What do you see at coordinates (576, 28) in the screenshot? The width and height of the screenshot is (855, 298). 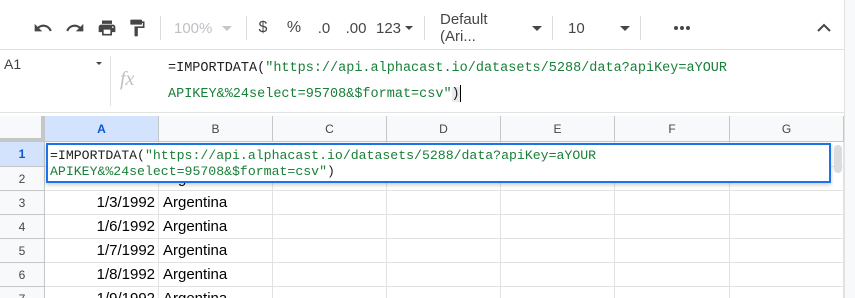 I see `font-size-value: 10` at bounding box center [576, 28].